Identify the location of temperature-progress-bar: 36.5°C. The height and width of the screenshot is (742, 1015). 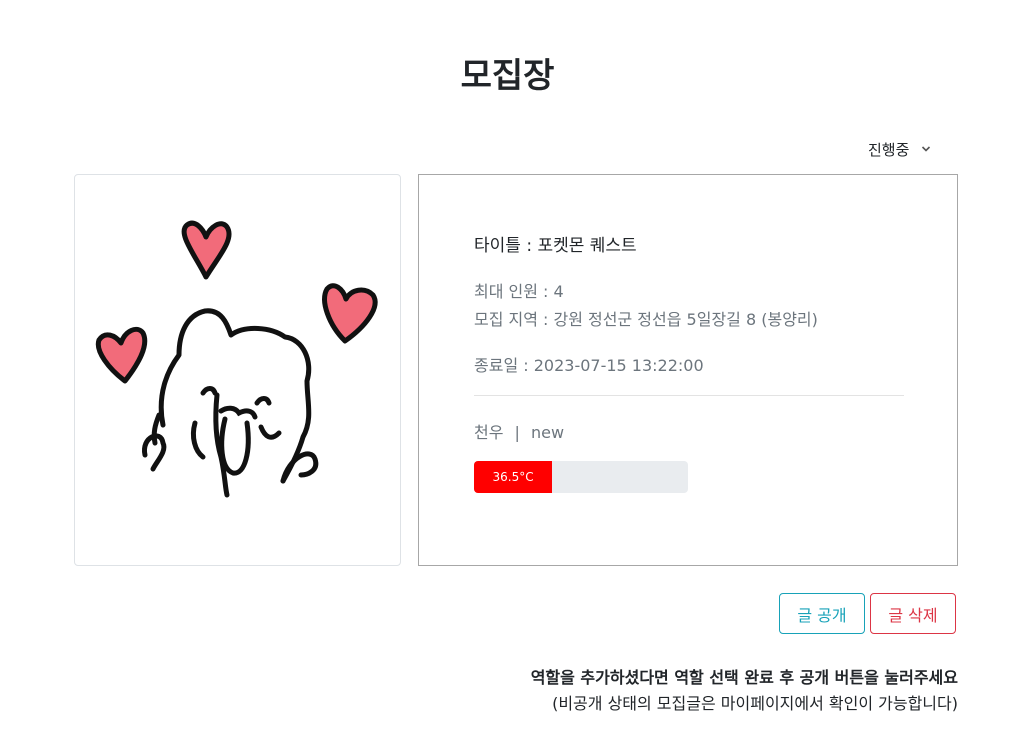
(581, 477).